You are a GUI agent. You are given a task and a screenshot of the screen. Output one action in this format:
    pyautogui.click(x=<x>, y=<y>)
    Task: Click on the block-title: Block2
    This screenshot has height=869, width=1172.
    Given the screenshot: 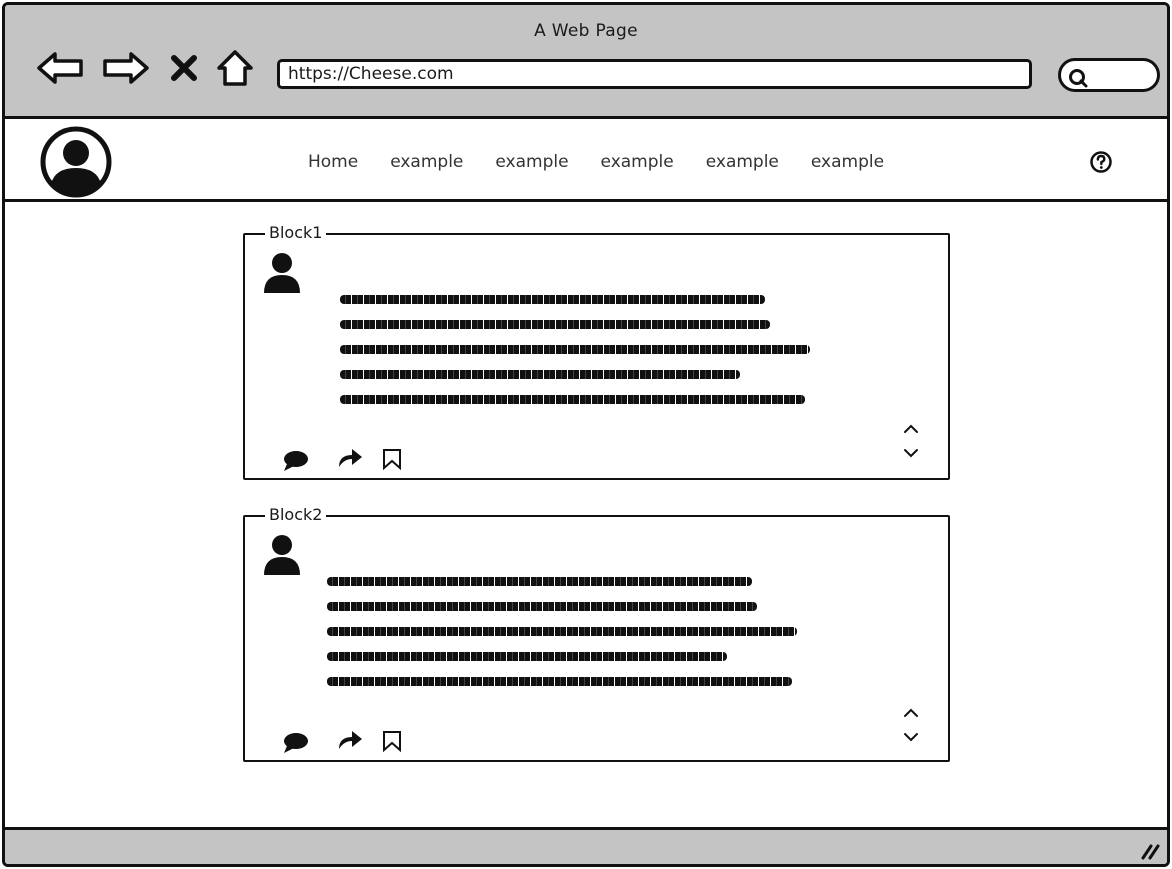 What is the action you would take?
    pyautogui.click(x=296, y=515)
    